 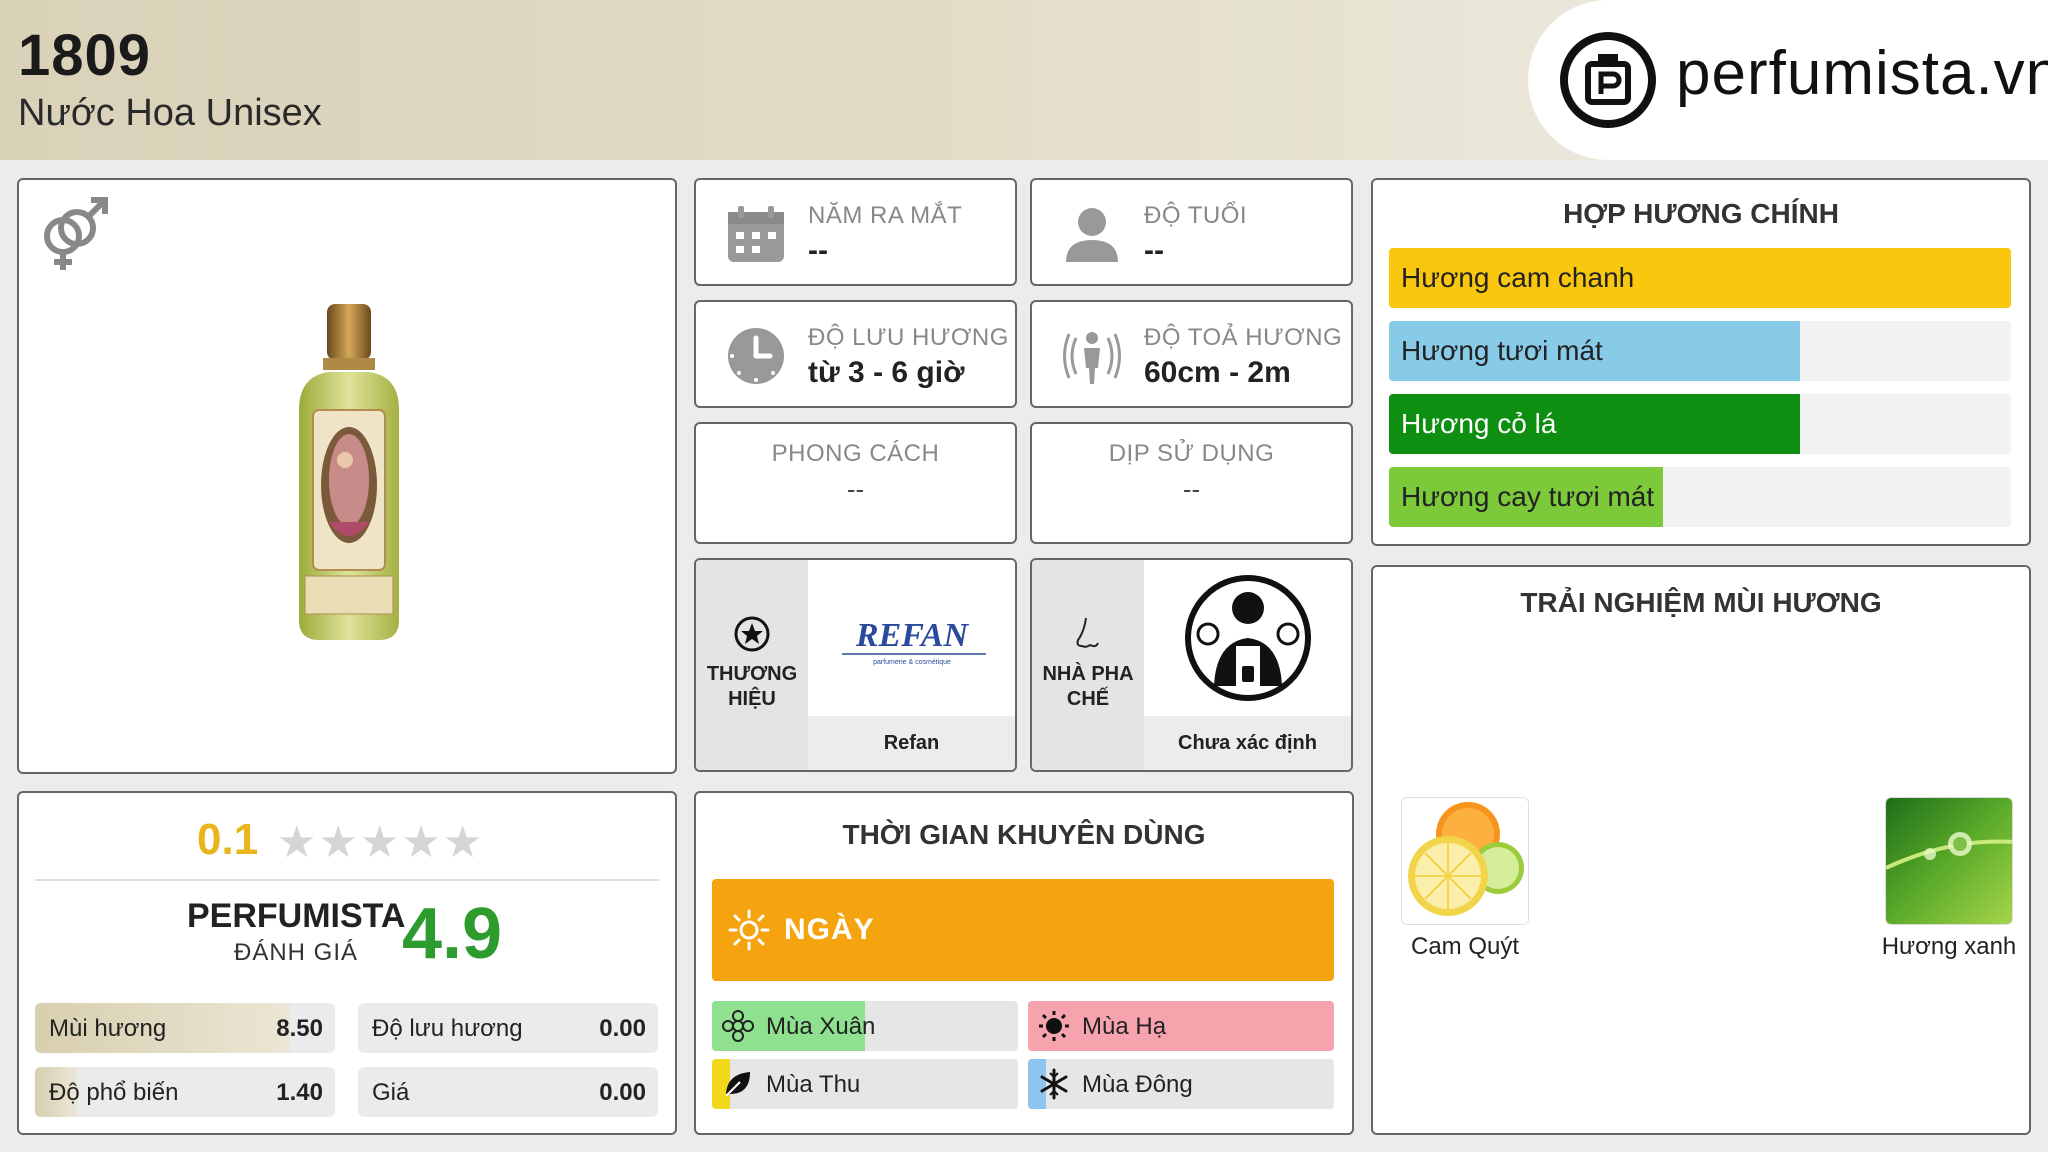 I want to click on brand-content: REFAN parfumerie & cosmétique Refan, so click(x=911, y=665).